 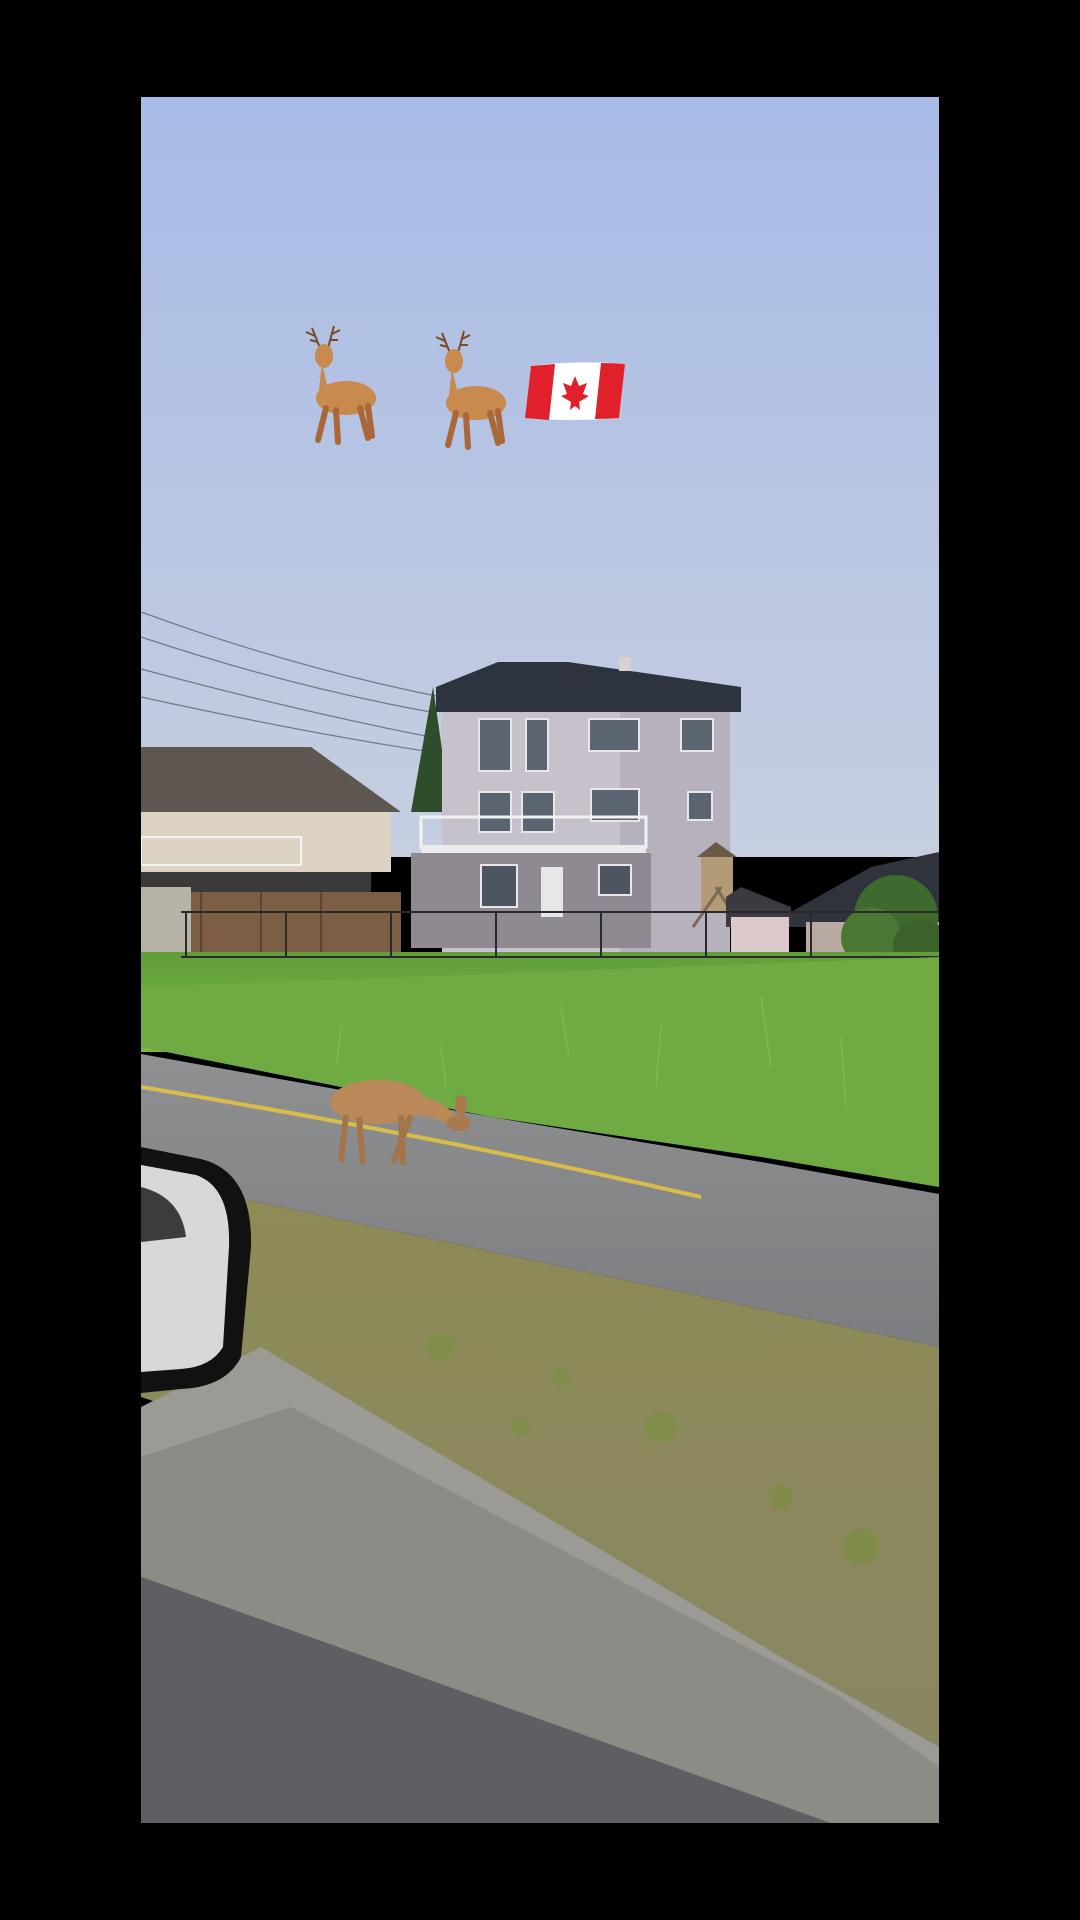 I want to click on car-side-mirror, so click(x=196, y=1270).